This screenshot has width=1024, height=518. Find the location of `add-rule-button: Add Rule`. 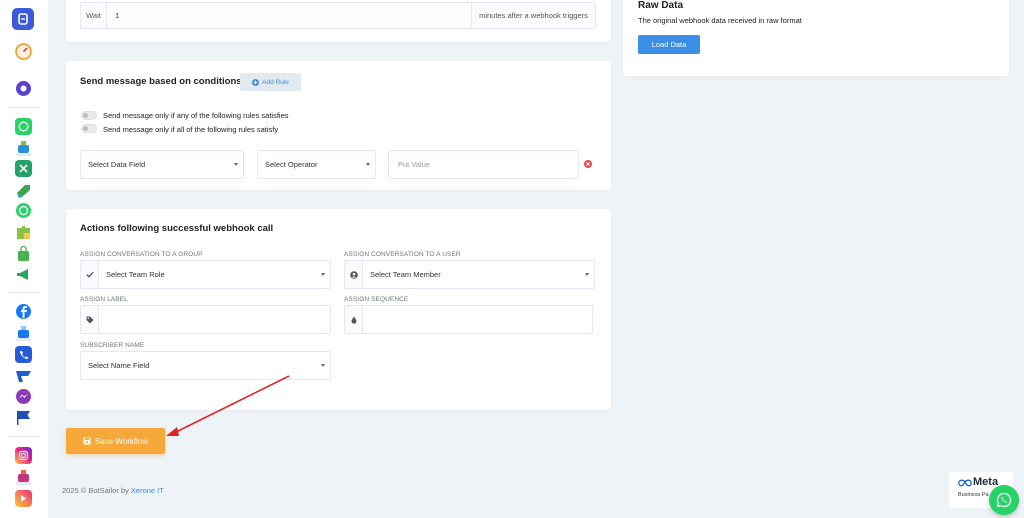

add-rule-button: Add Rule is located at coordinates (270, 82).